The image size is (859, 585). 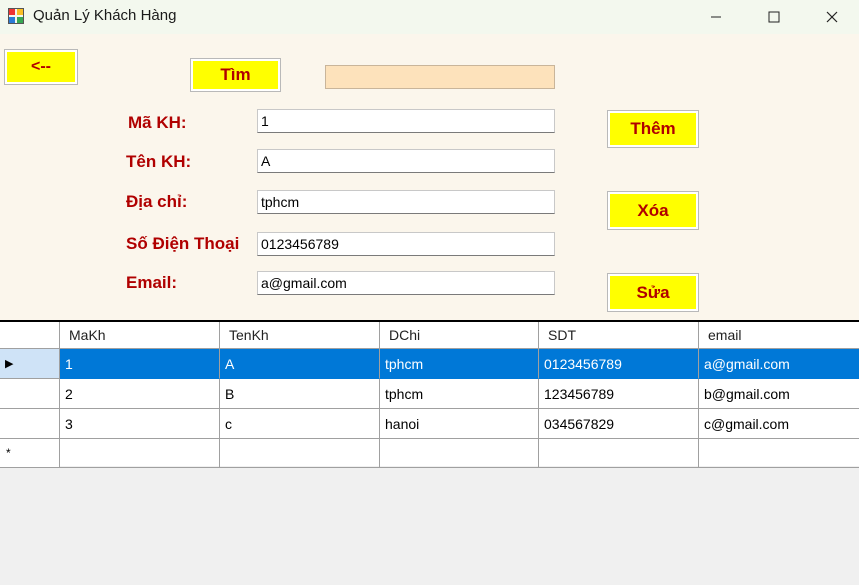 I want to click on title-bar: Quản Lý Khách Hàng, so click(x=429, y=17).